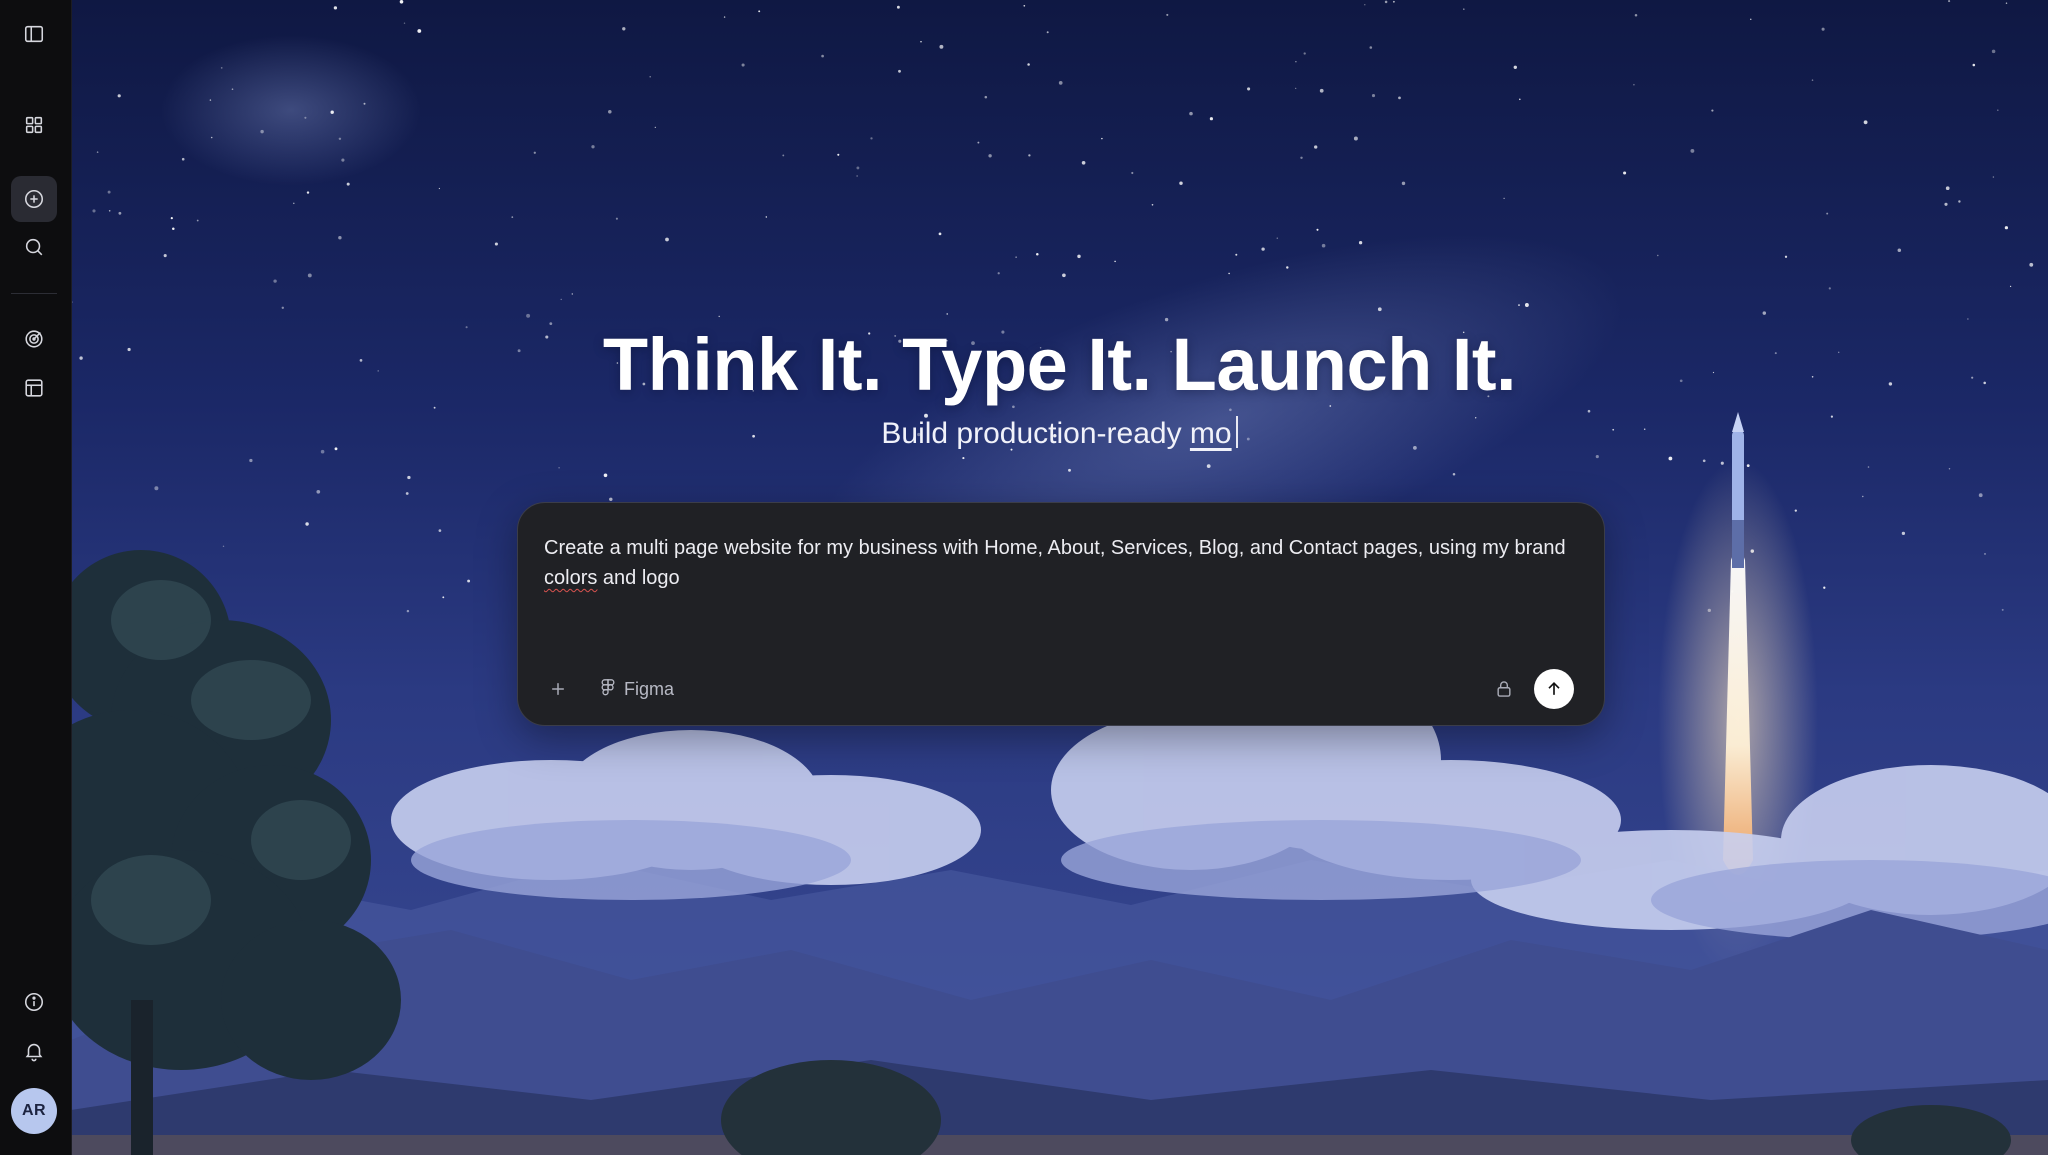  I want to click on sidebar-toggle-icon, so click(34, 34).